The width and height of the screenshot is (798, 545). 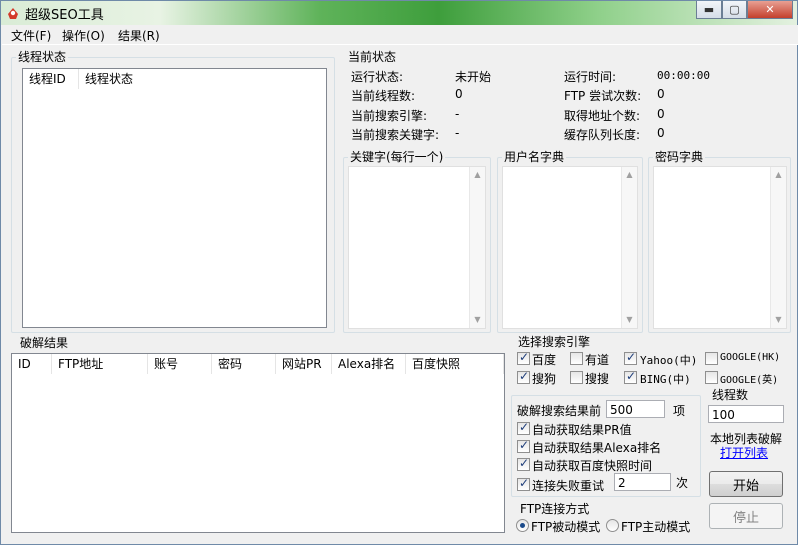 What do you see at coordinates (377, 77) in the screenshot?
I see `run-status-label: 运行状态:` at bounding box center [377, 77].